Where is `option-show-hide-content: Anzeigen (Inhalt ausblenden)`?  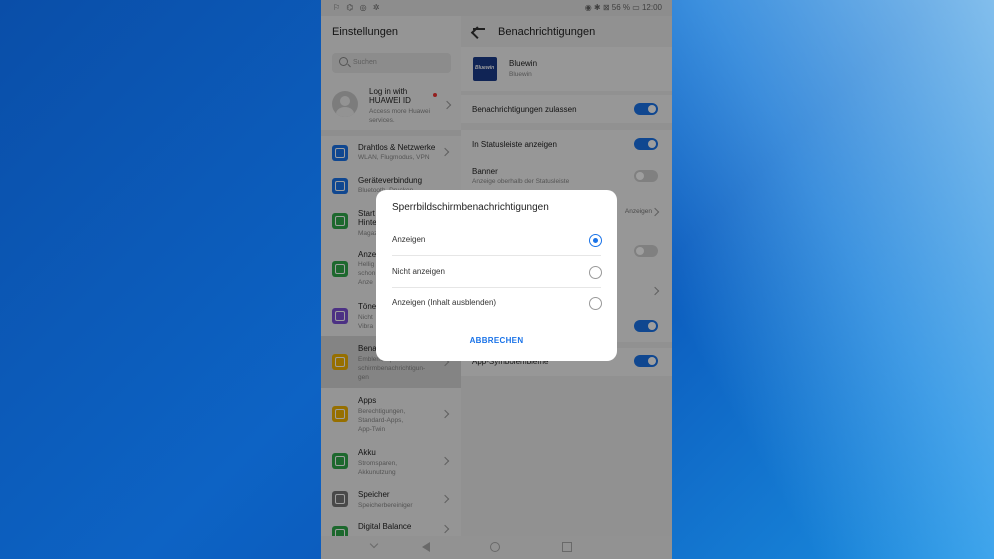
option-show-hide-content: Anzeigen (Inhalt ausblenden) is located at coordinates (497, 303).